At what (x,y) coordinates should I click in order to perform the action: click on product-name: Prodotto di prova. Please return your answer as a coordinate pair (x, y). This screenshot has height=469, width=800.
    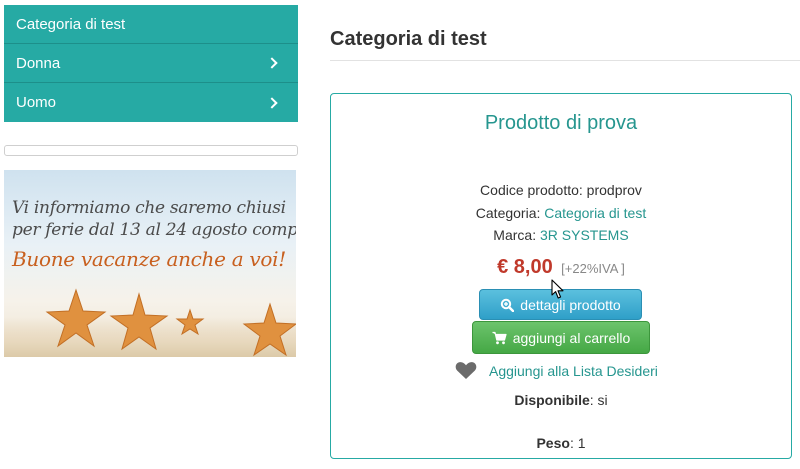
    Looking at the image, I should click on (561, 123).